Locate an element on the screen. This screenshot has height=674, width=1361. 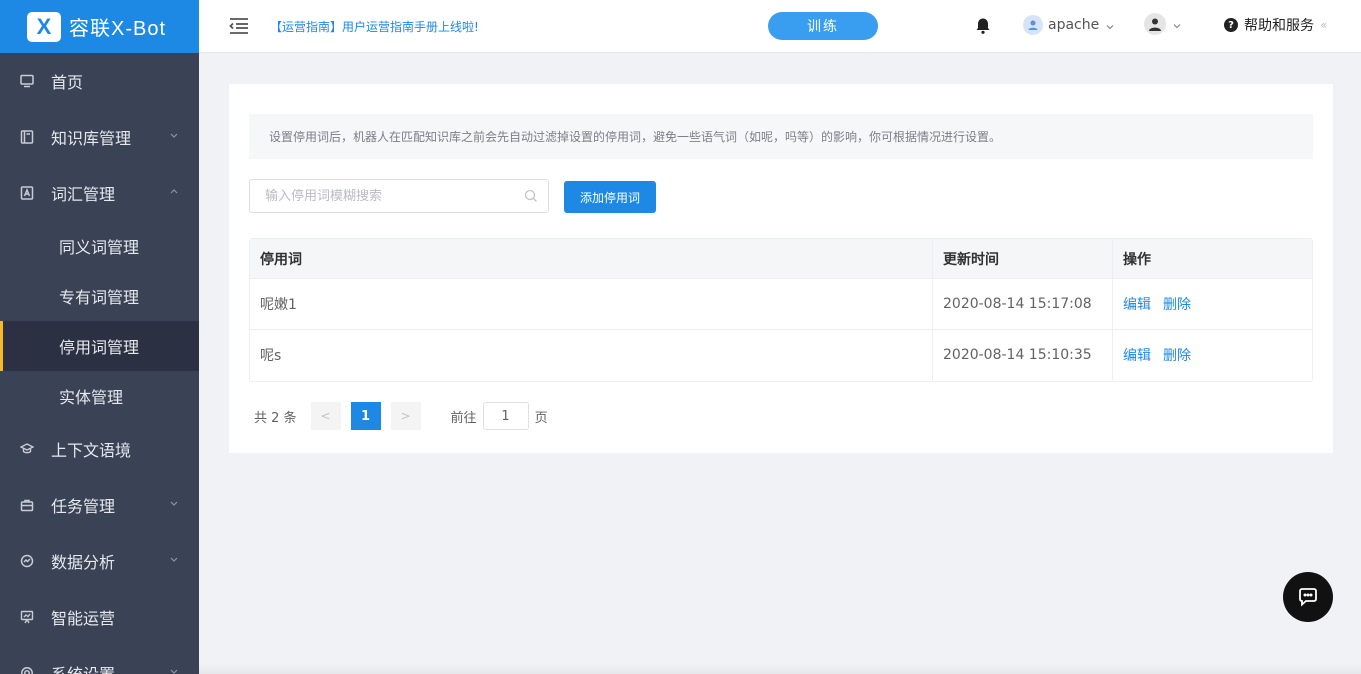
sidebar-item-knowledge-base: 知识库管理 is located at coordinates (99, 137).